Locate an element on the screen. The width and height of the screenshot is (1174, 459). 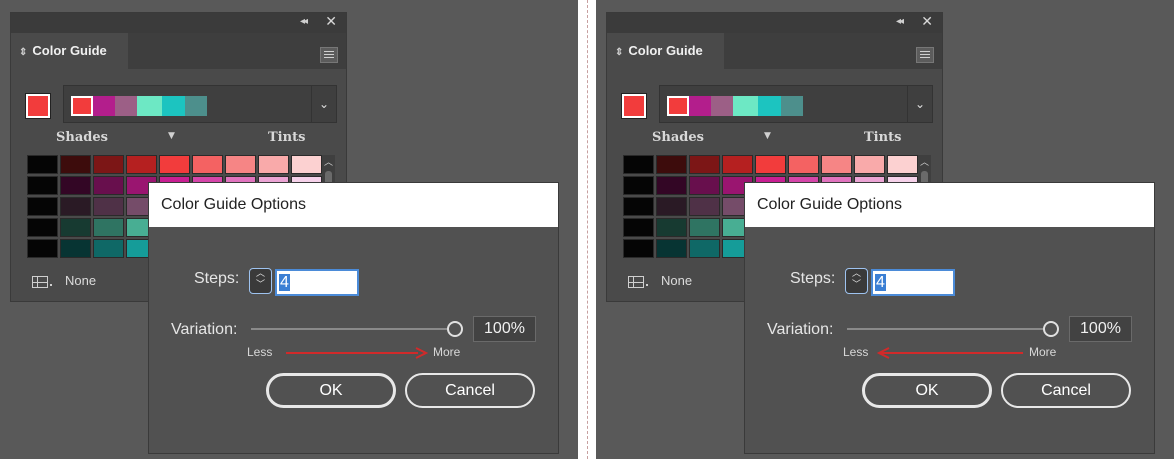
tints-label: Tints is located at coordinates (883, 137).